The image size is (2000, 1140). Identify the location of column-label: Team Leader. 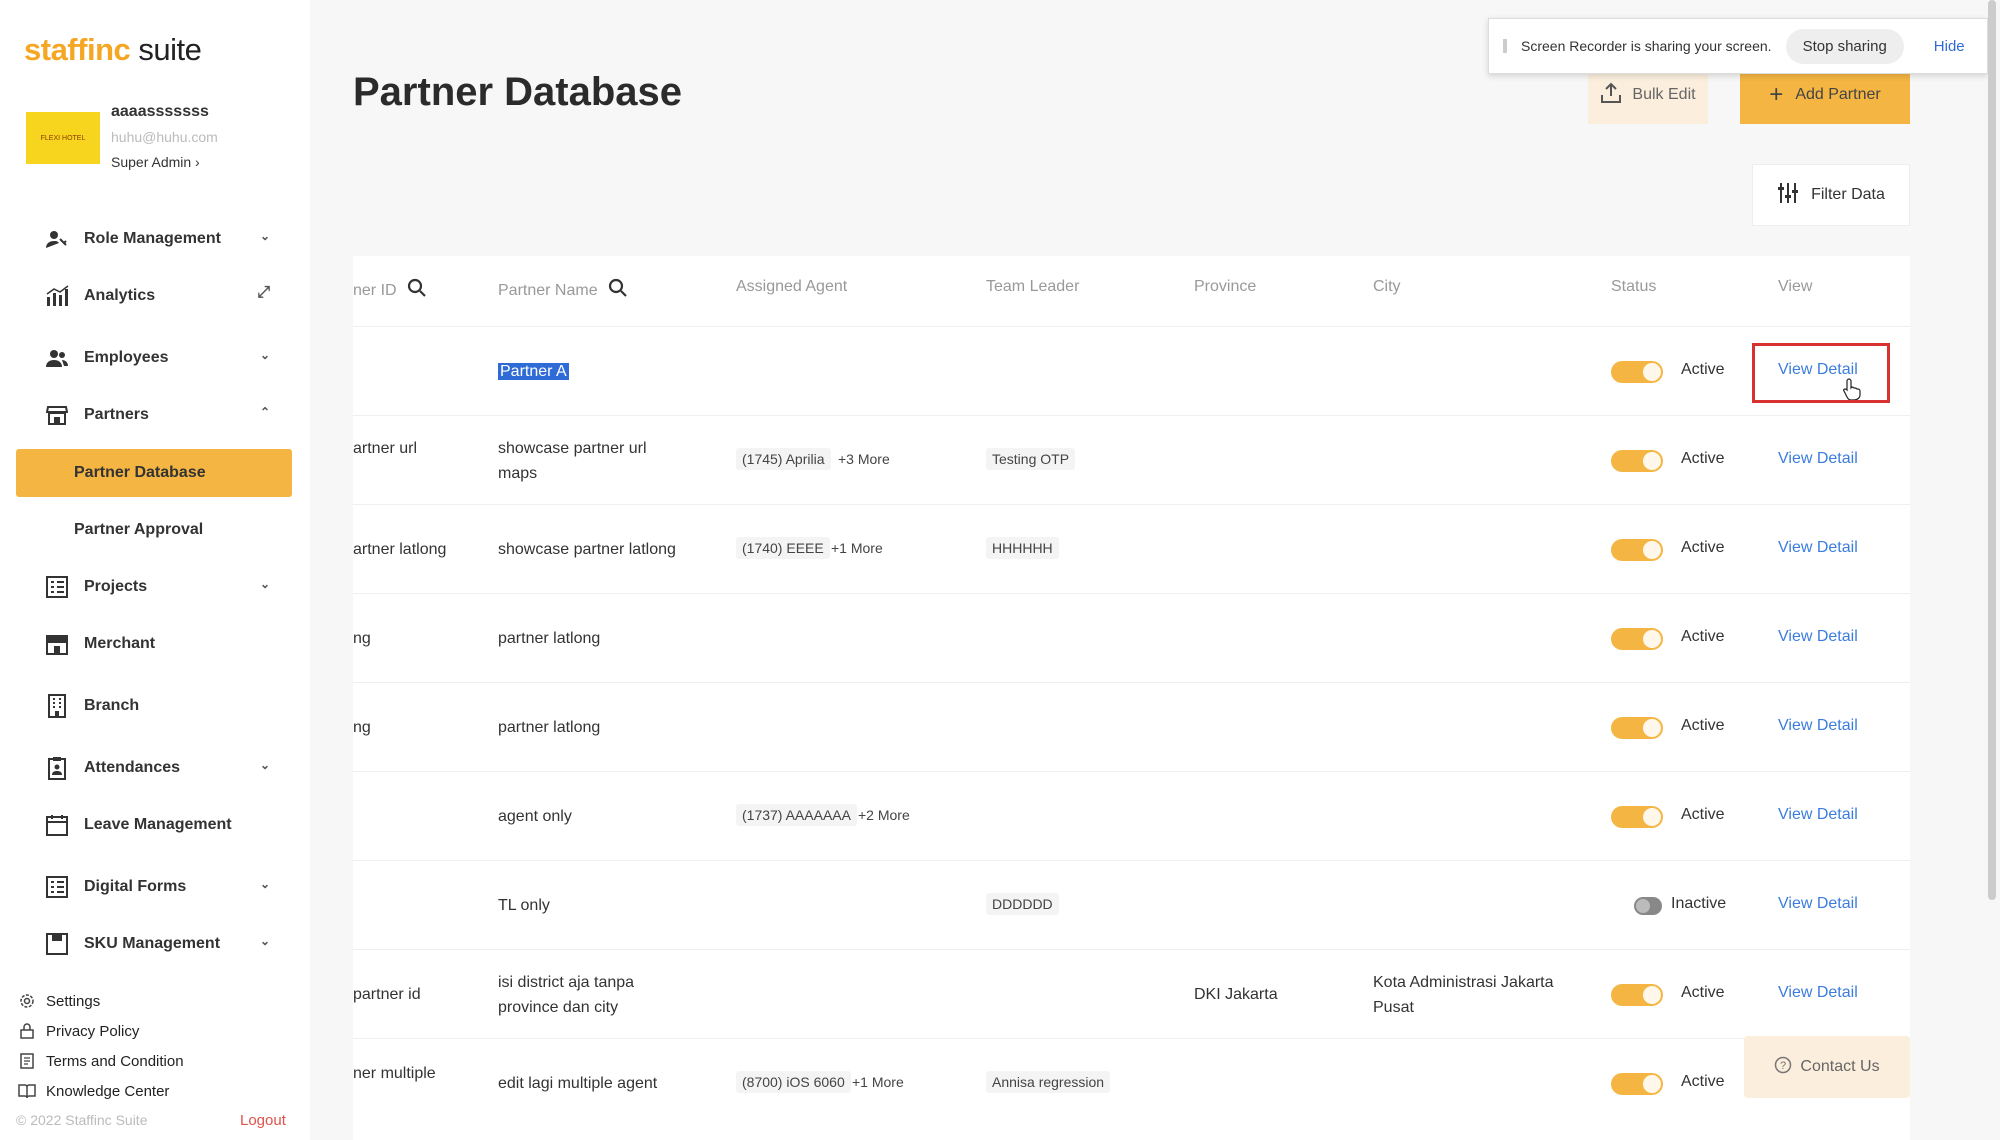
(1033, 286).